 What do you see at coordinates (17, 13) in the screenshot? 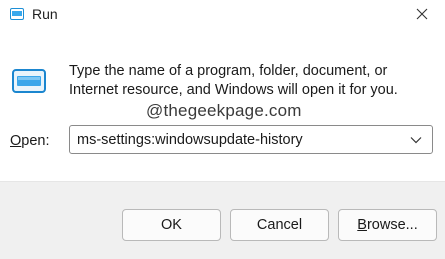
I see `run-app-icon` at bounding box center [17, 13].